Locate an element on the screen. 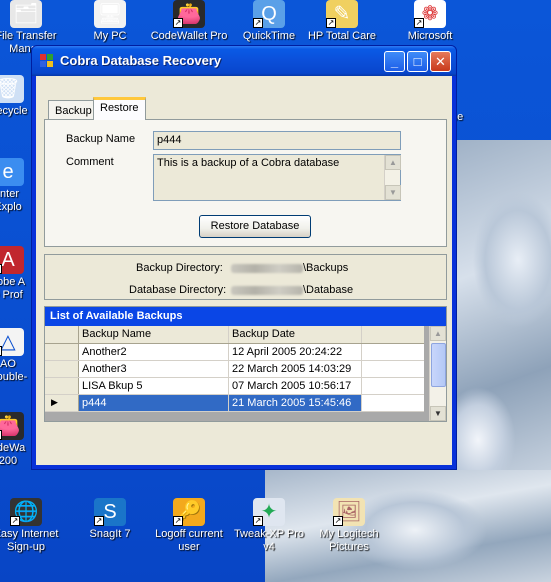  cell-backup-name: Another3 is located at coordinates (154, 369).